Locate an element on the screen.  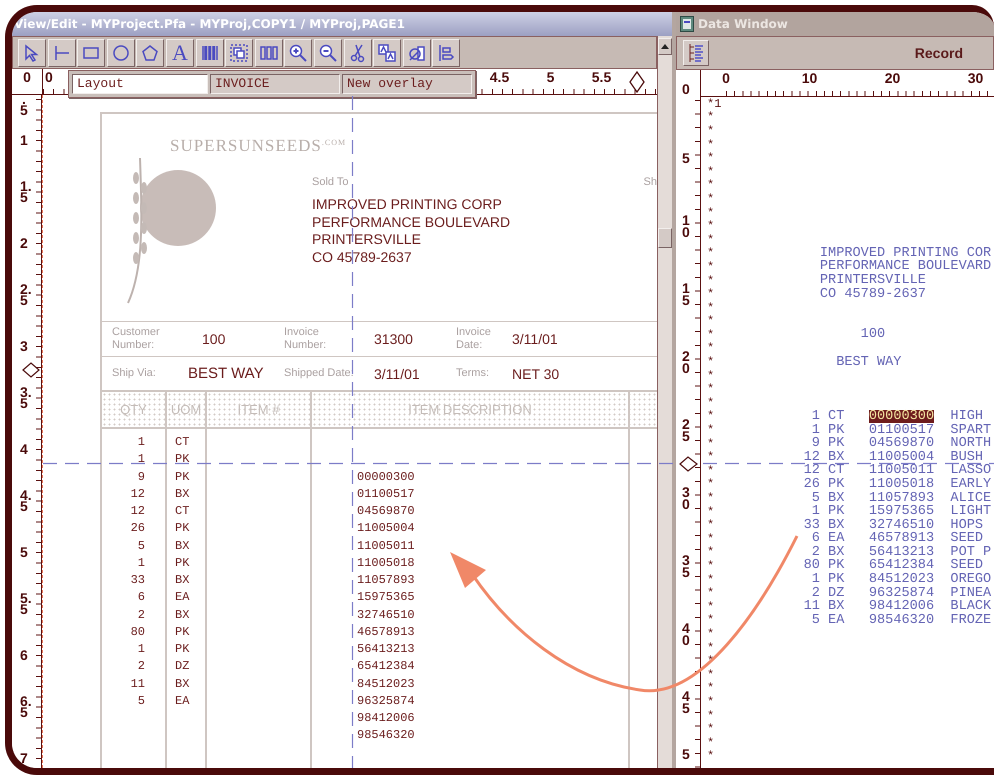
ruler-label: 5.5 is located at coordinates (601, 77).